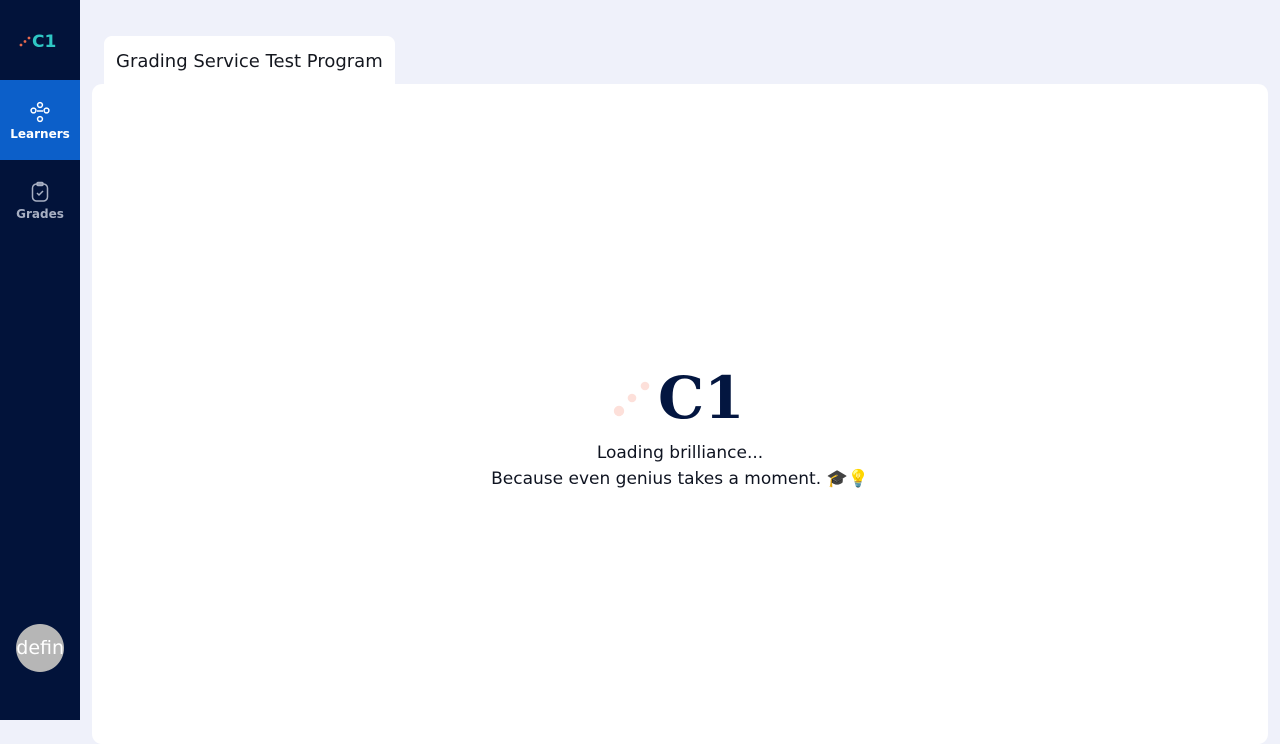 This screenshot has height=744, width=1280. What do you see at coordinates (44, 41) in the screenshot?
I see `app-logo-text: C1` at bounding box center [44, 41].